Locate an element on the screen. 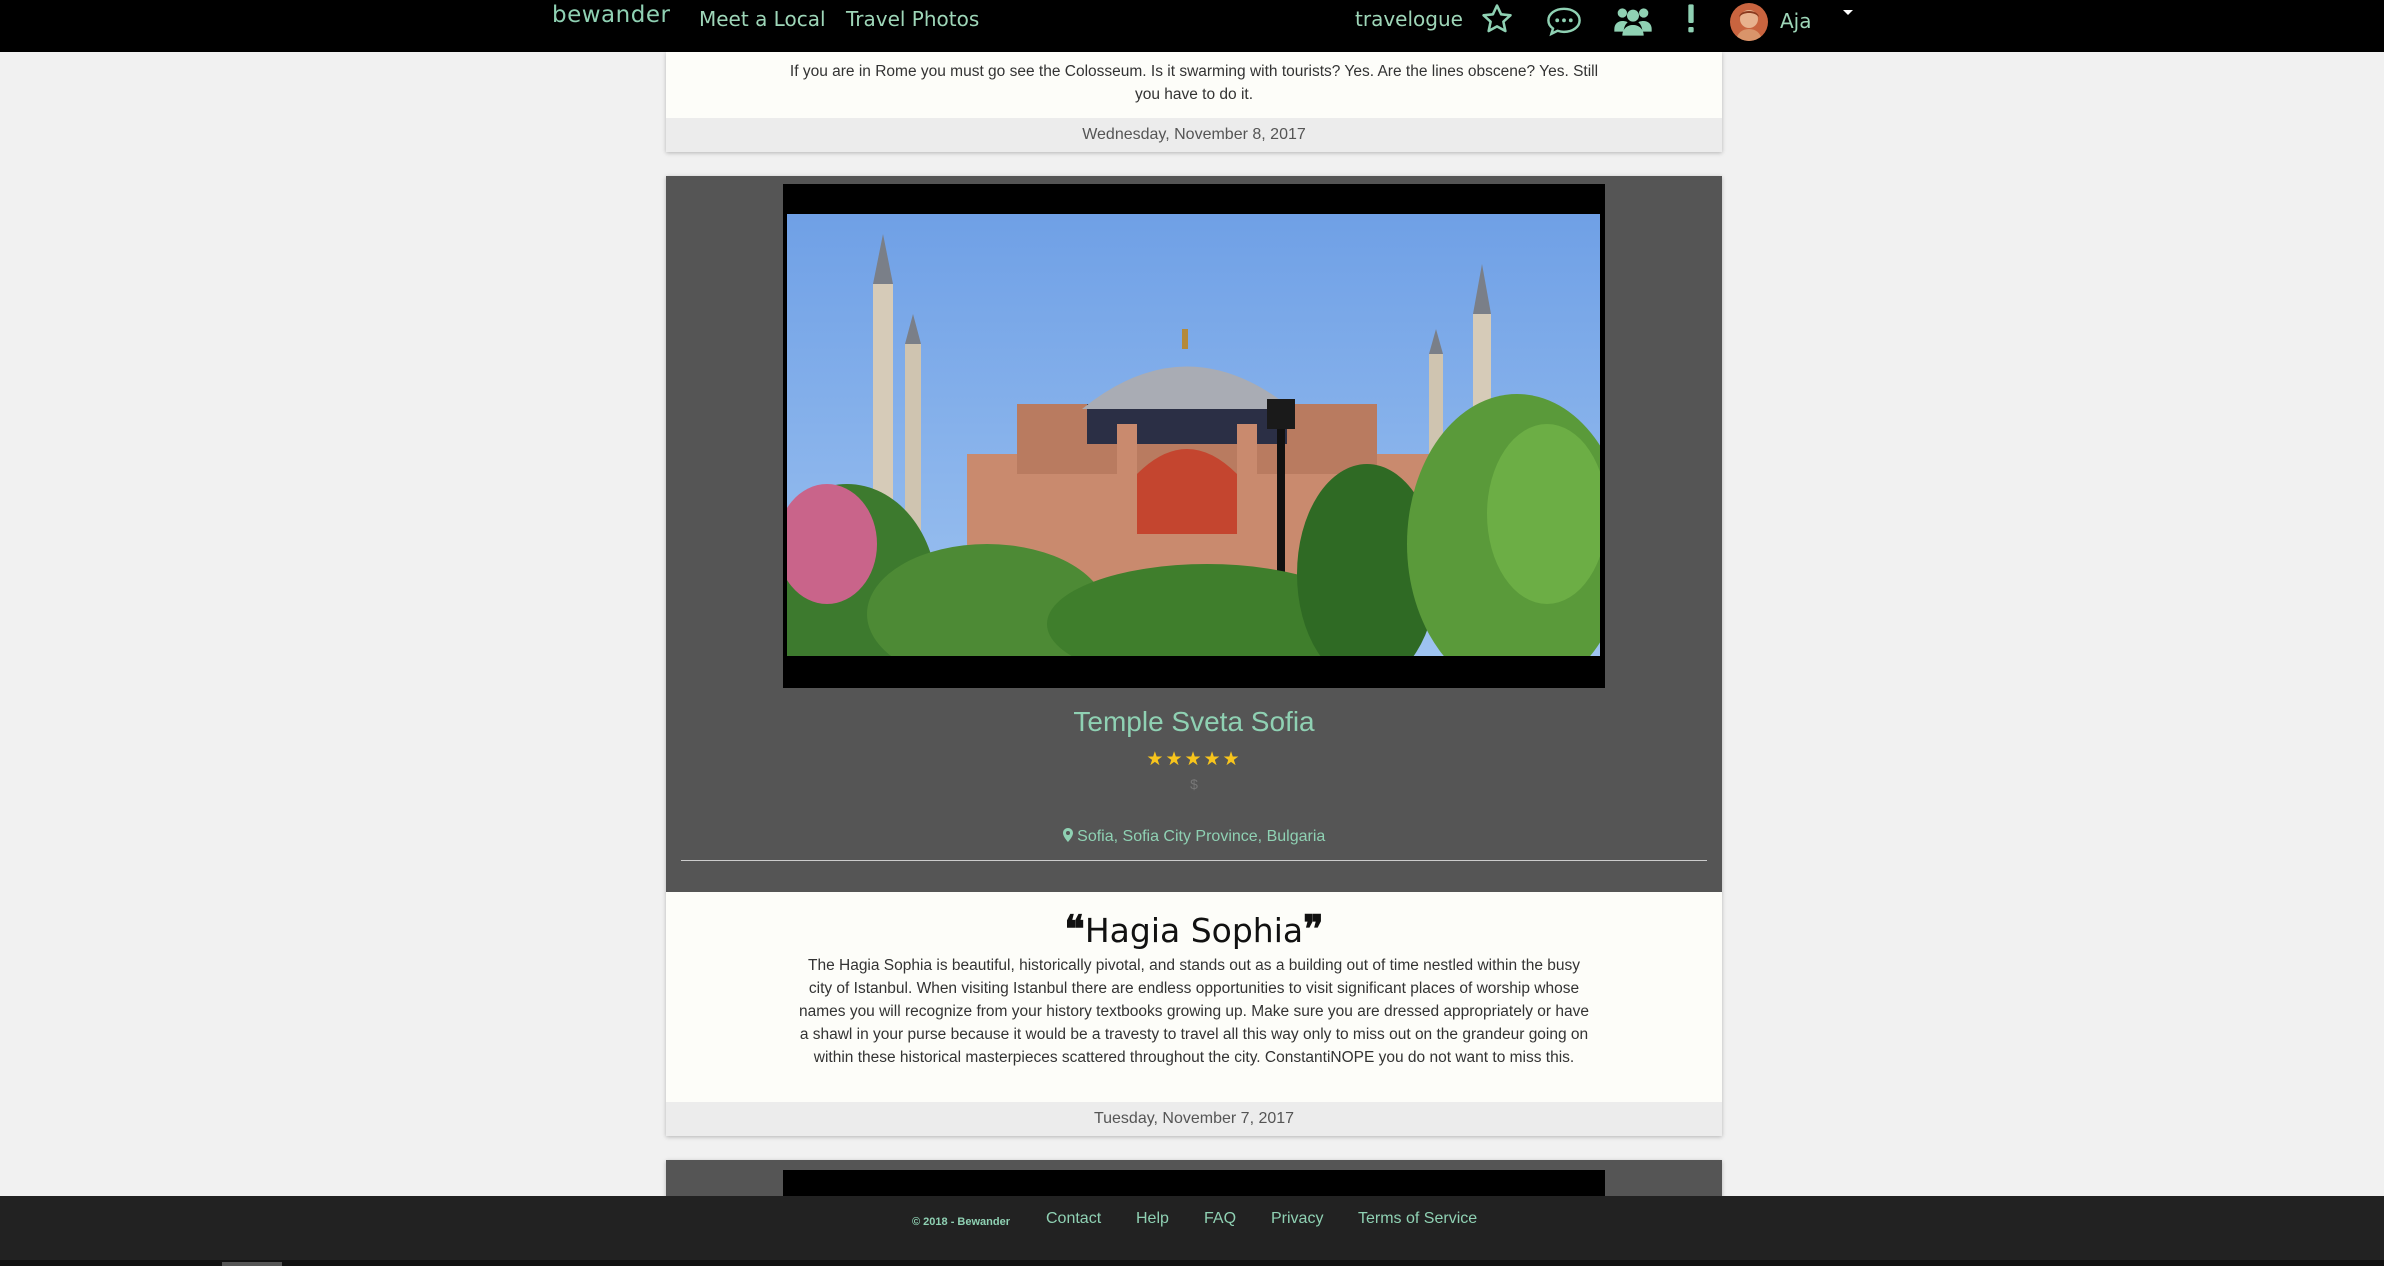  quote-close-icon: ❞ is located at coordinates (1313, 928).